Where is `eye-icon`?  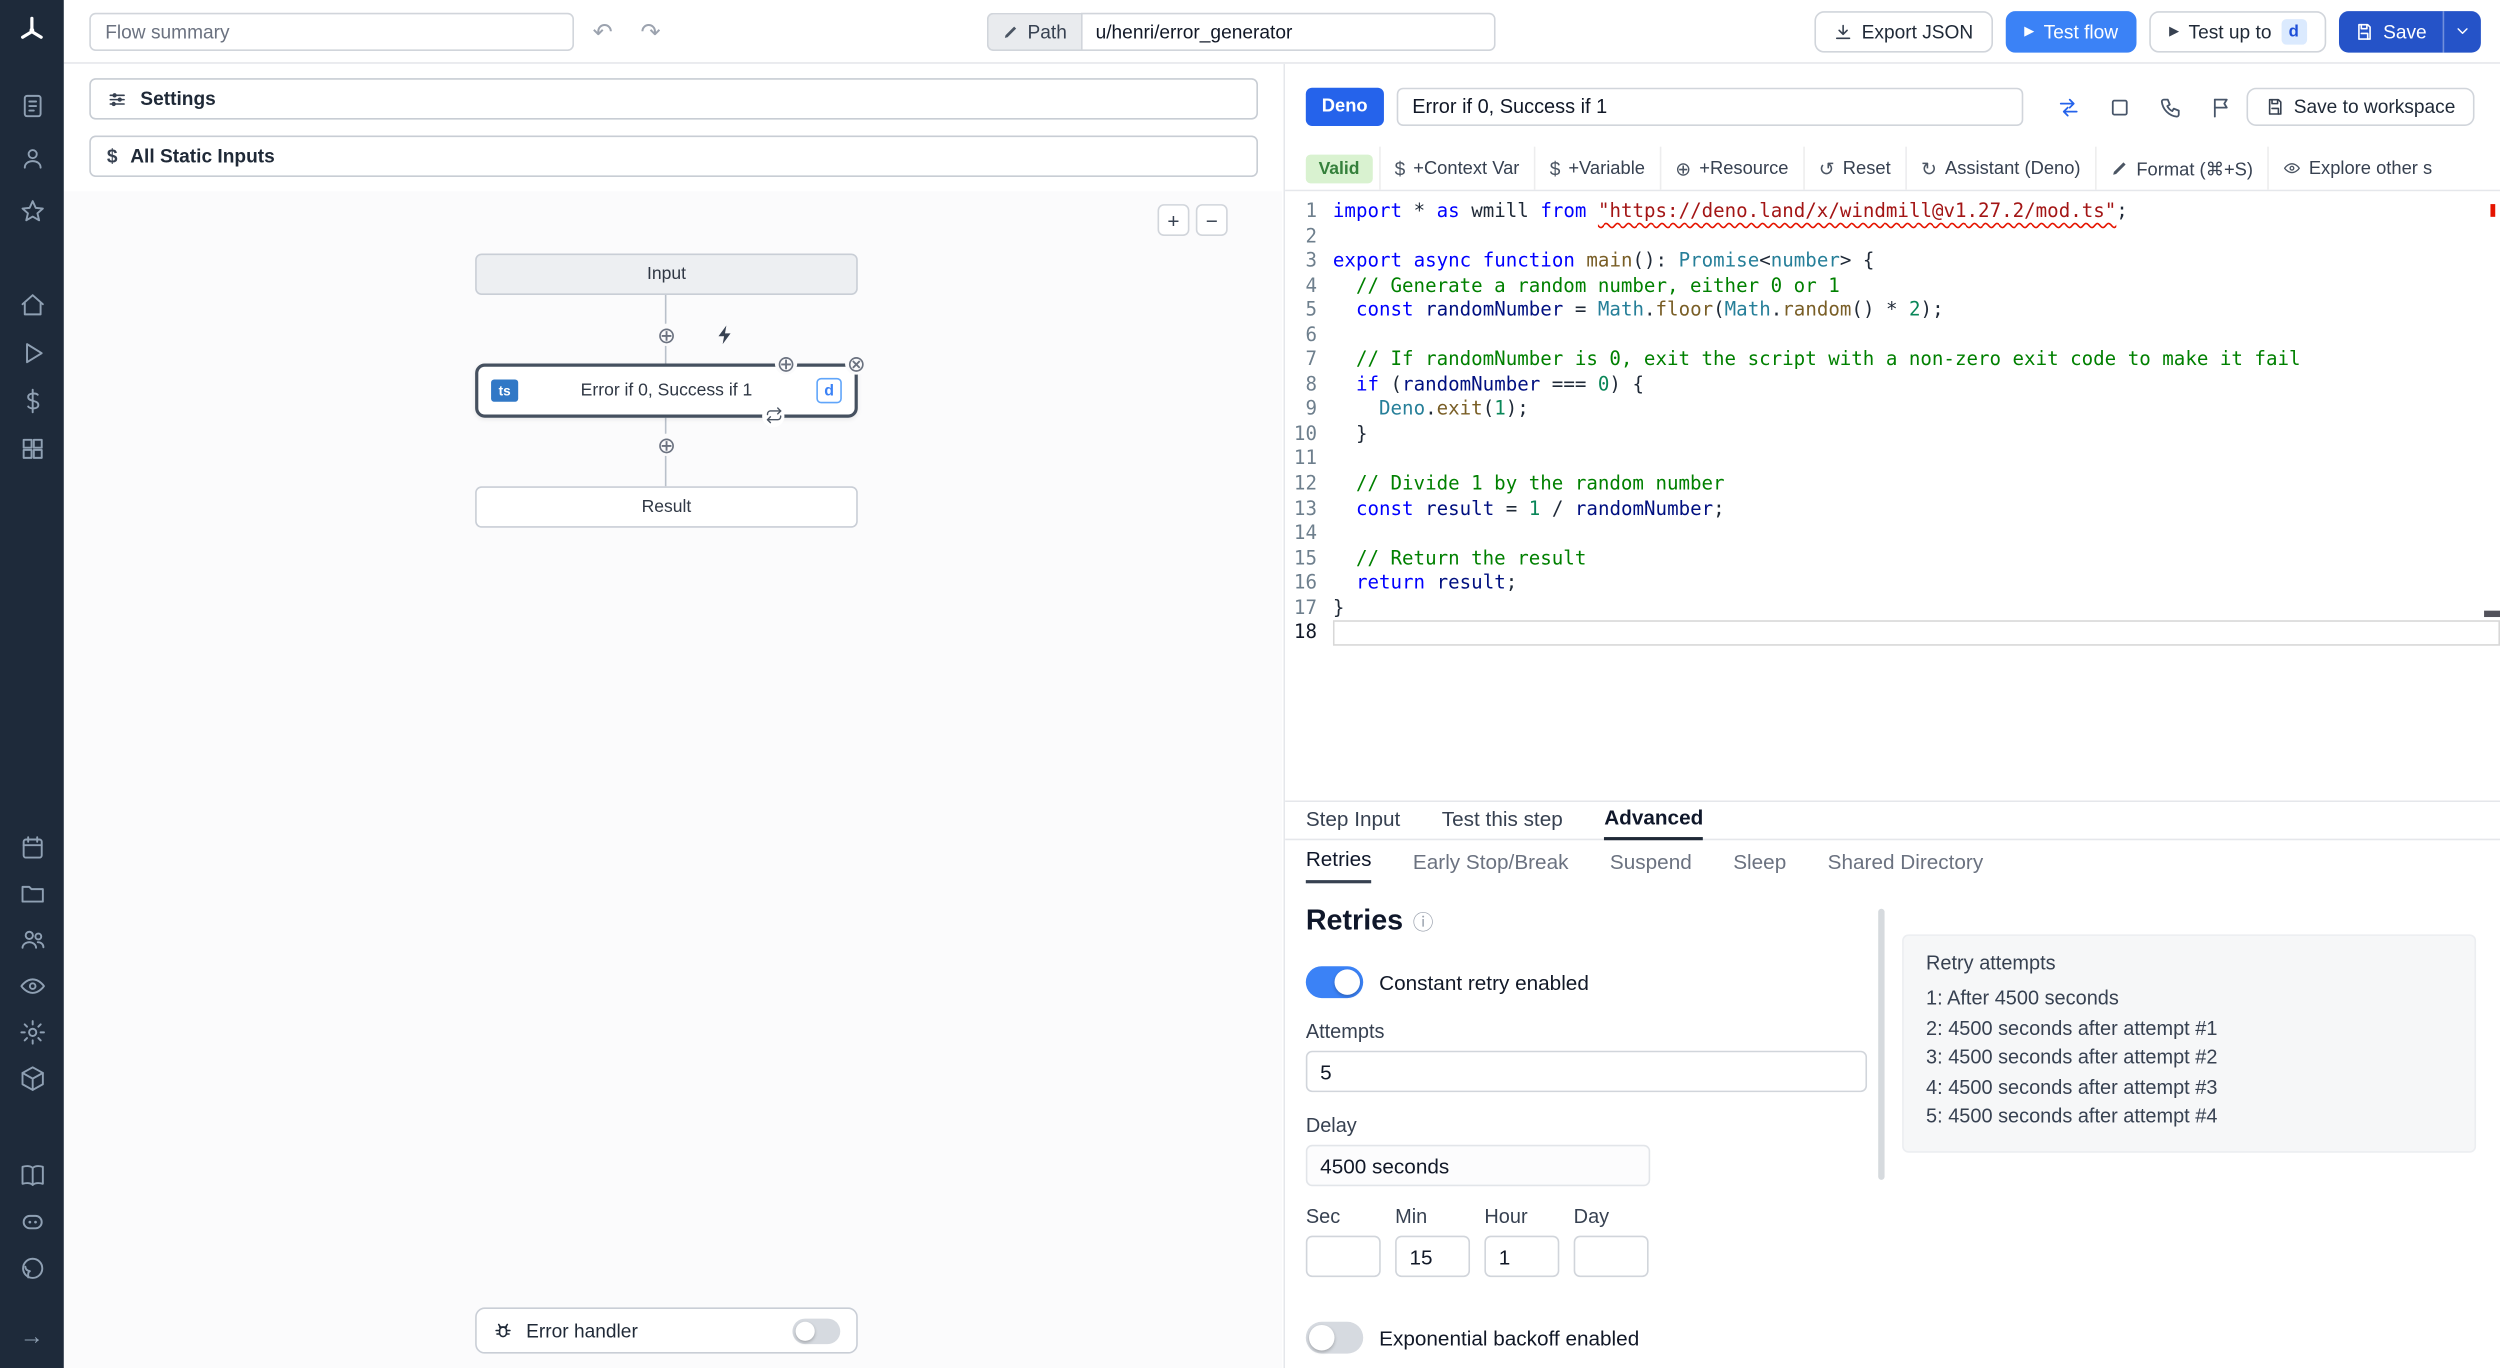
eye-icon is located at coordinates (31, 985).